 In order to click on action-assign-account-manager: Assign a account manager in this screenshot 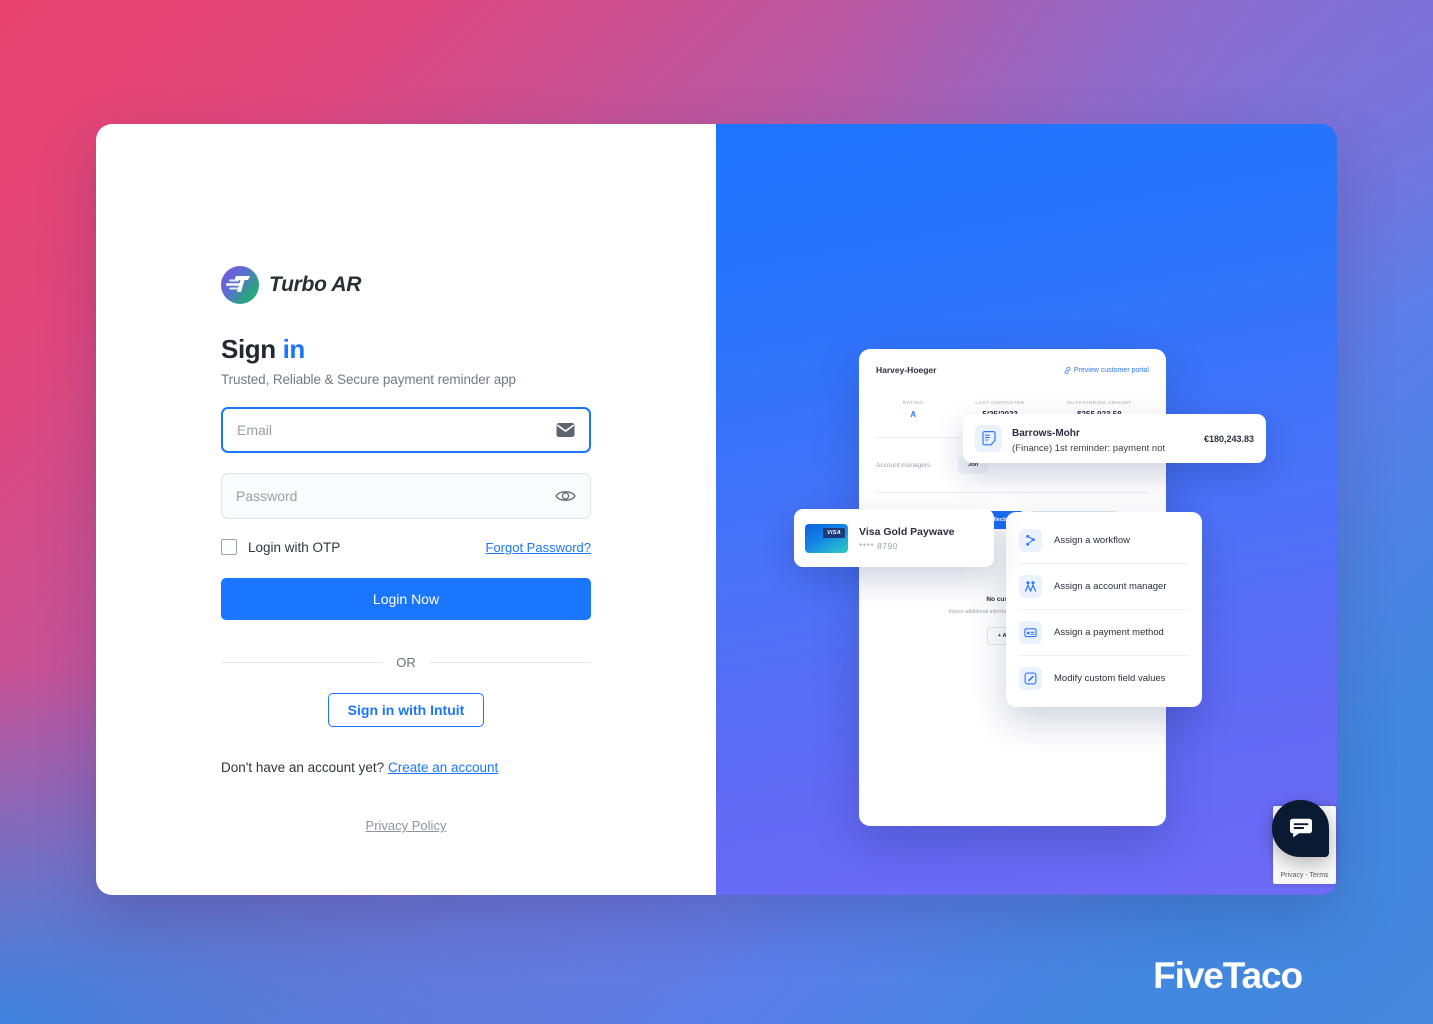, I will do `click(1104, 587)`.